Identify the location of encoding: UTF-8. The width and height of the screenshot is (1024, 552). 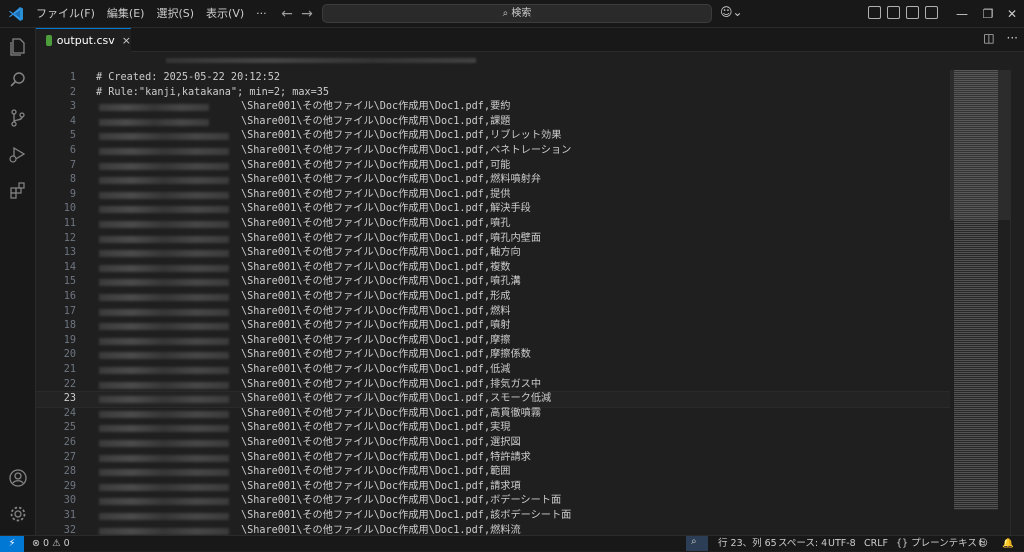
(842, 543).